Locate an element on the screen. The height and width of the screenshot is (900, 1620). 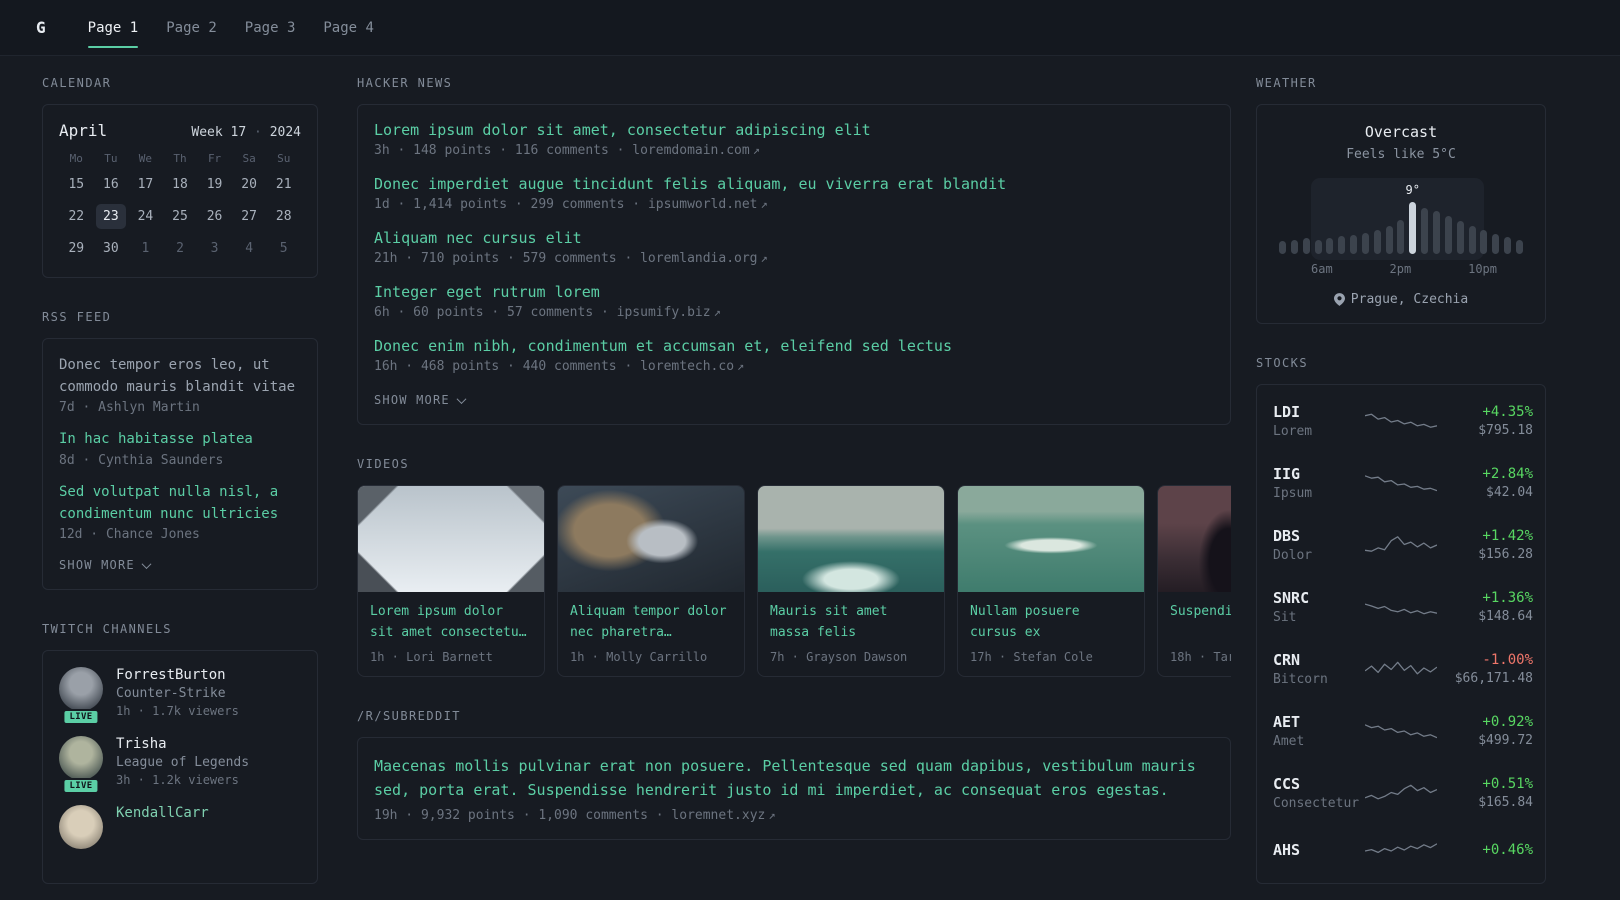
hn-domain-link: loremdomain.com is located at coordinates (690, 150).